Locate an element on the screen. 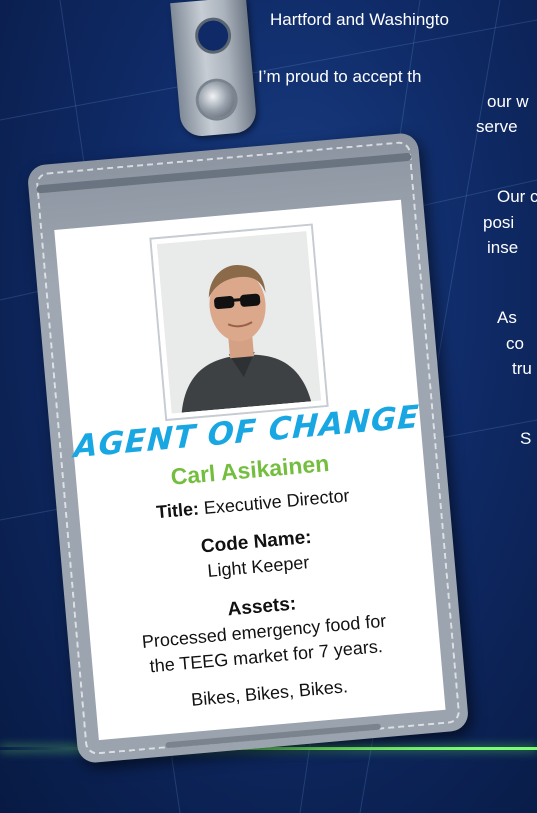  strap-hole is located at coordinates (213, 36).